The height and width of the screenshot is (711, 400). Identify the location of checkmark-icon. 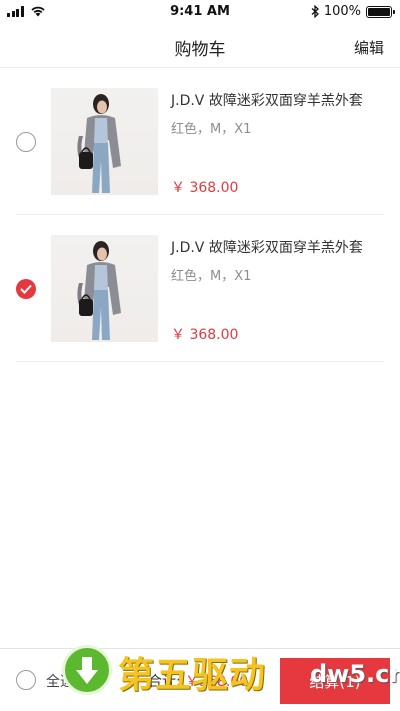
(26, 289).